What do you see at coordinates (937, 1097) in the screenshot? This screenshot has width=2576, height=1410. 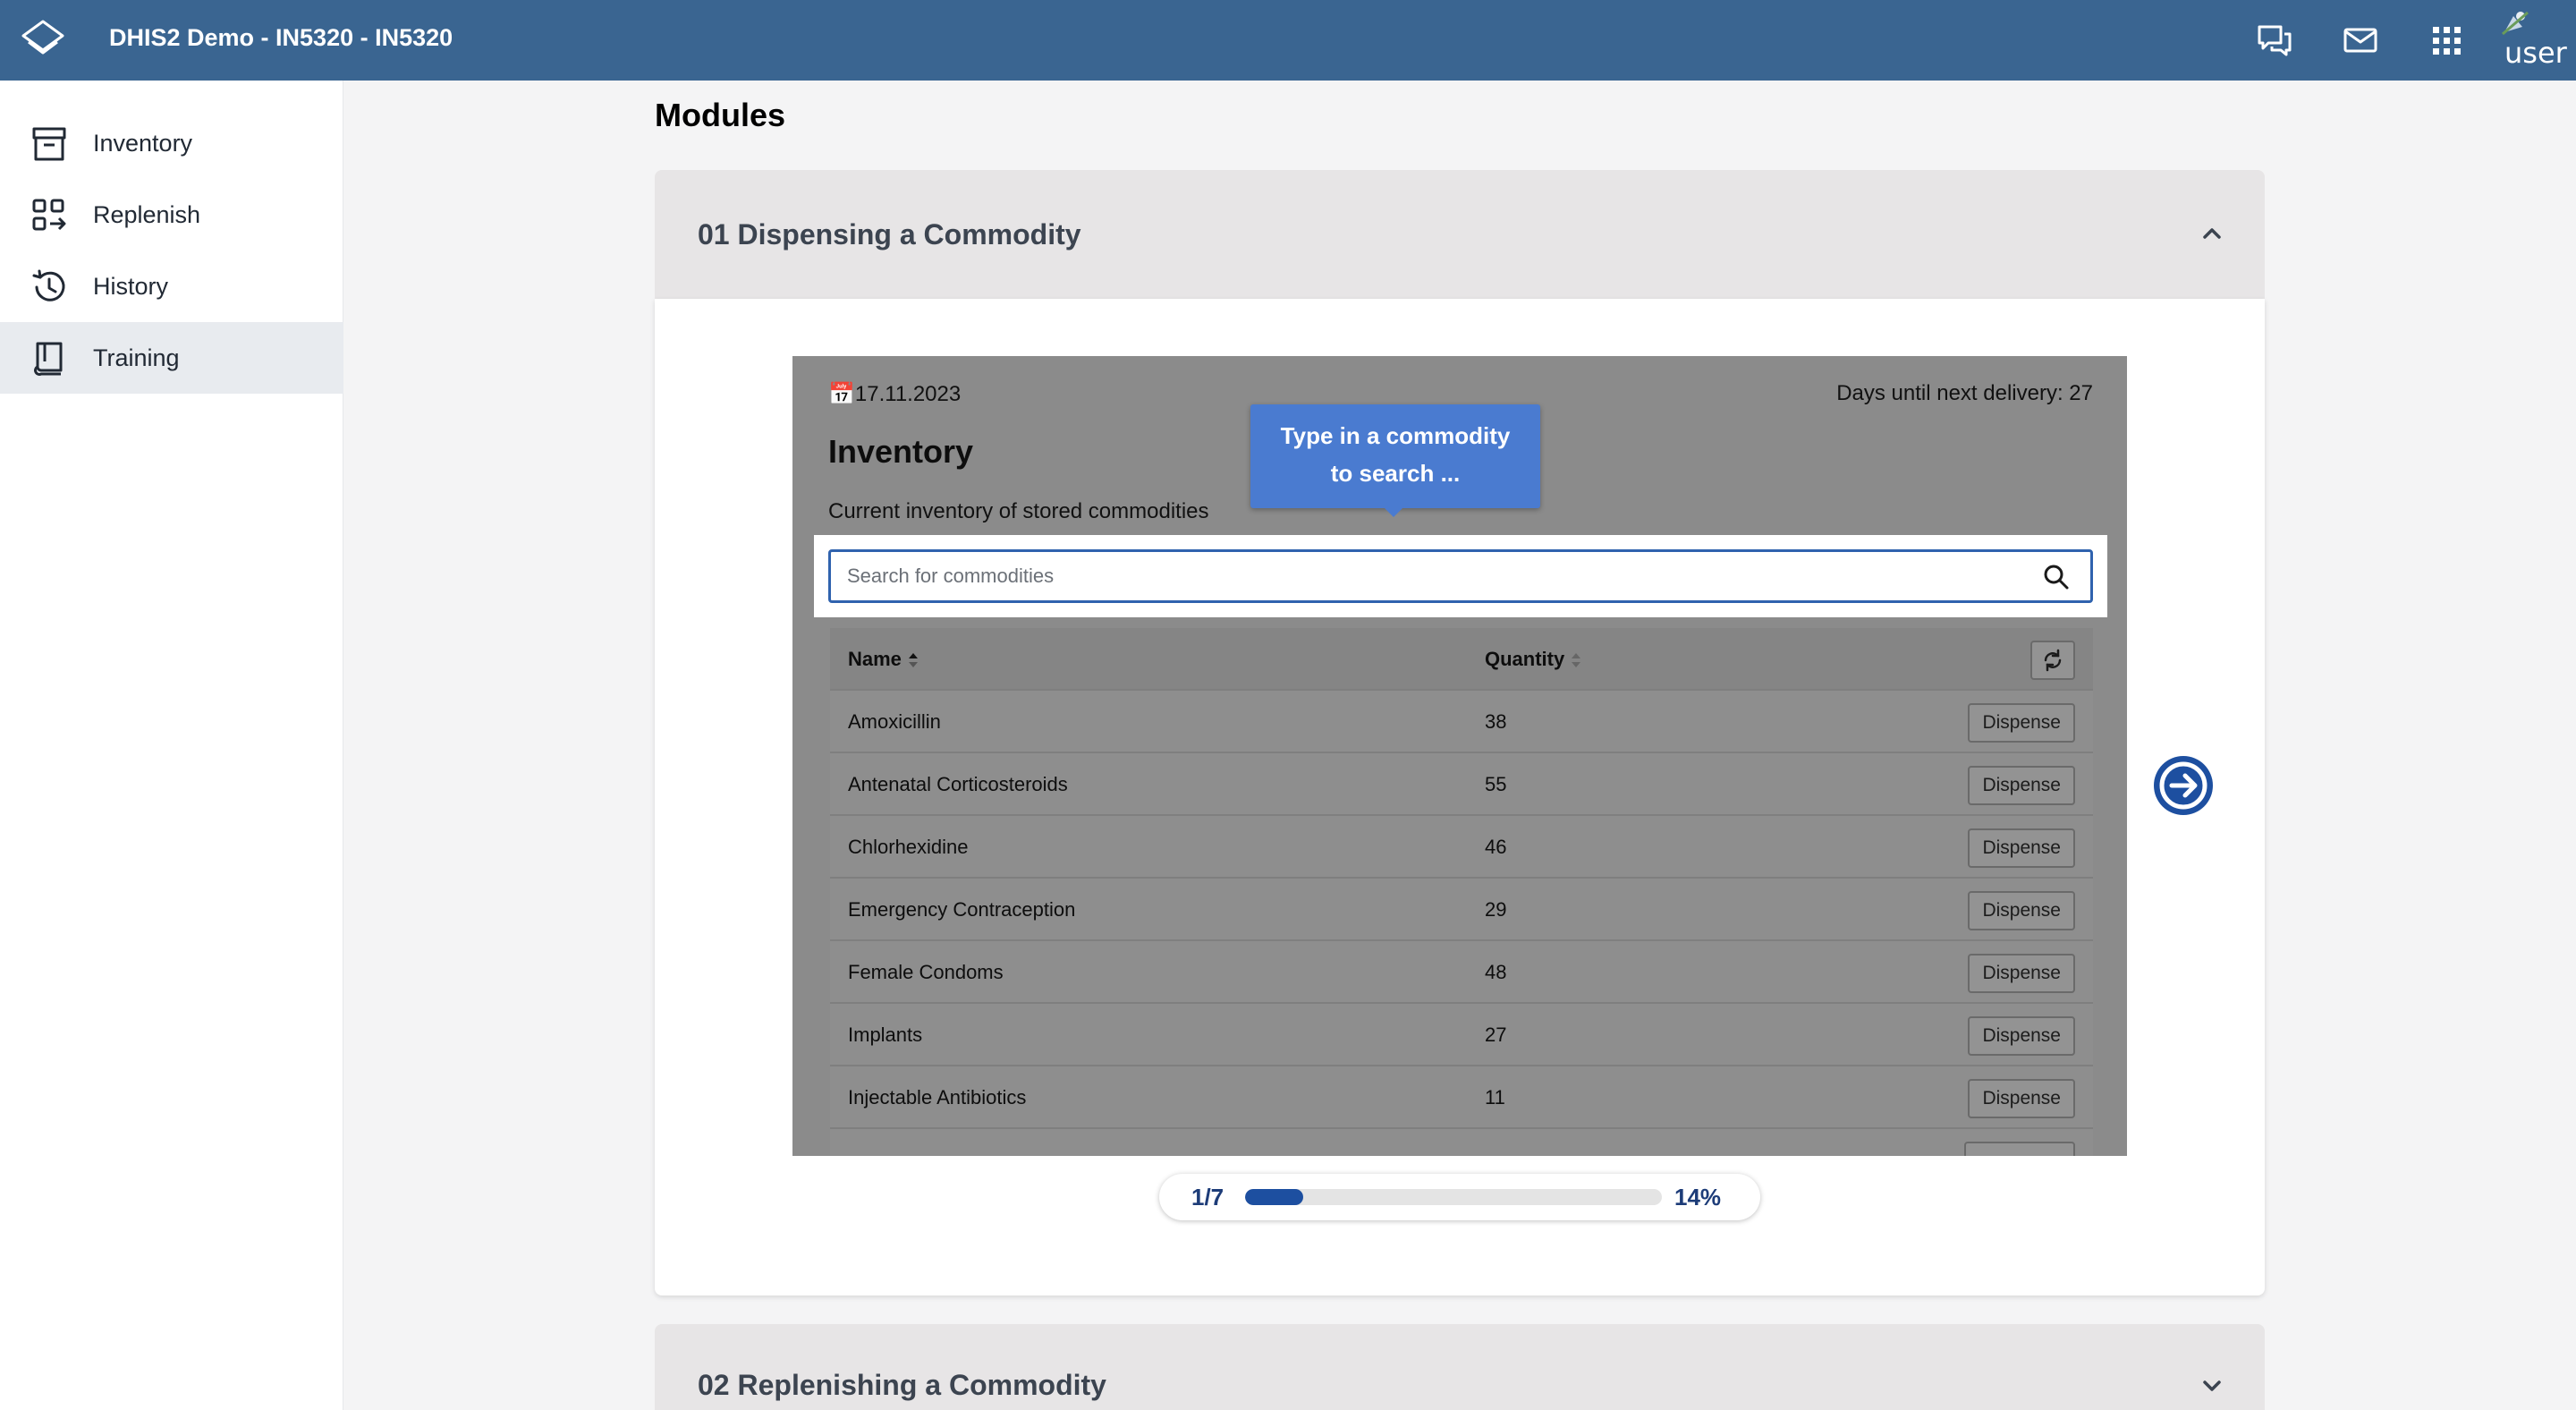 I see `commodity-name: Injectable Antibiotics` at bounding box center [937, 1097].